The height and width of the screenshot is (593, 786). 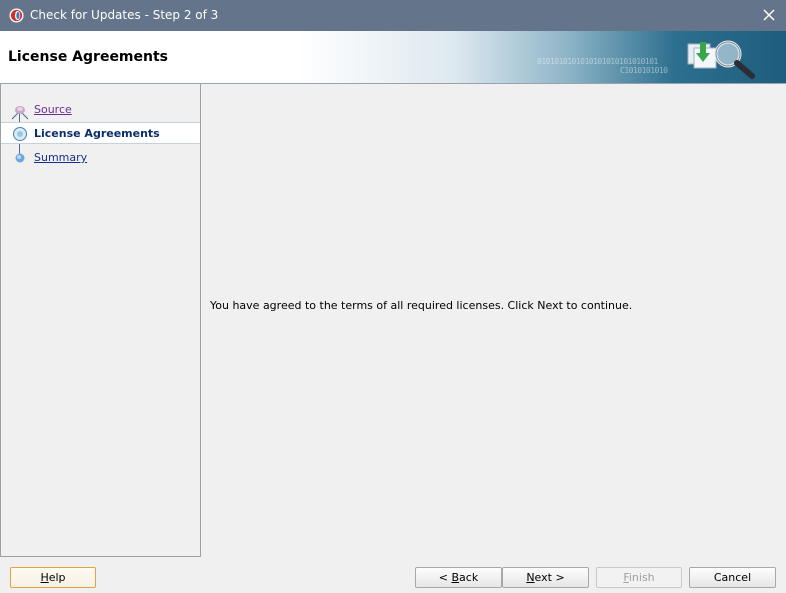 I want to click on finish-button: Finish, so click(x=639, y=577).